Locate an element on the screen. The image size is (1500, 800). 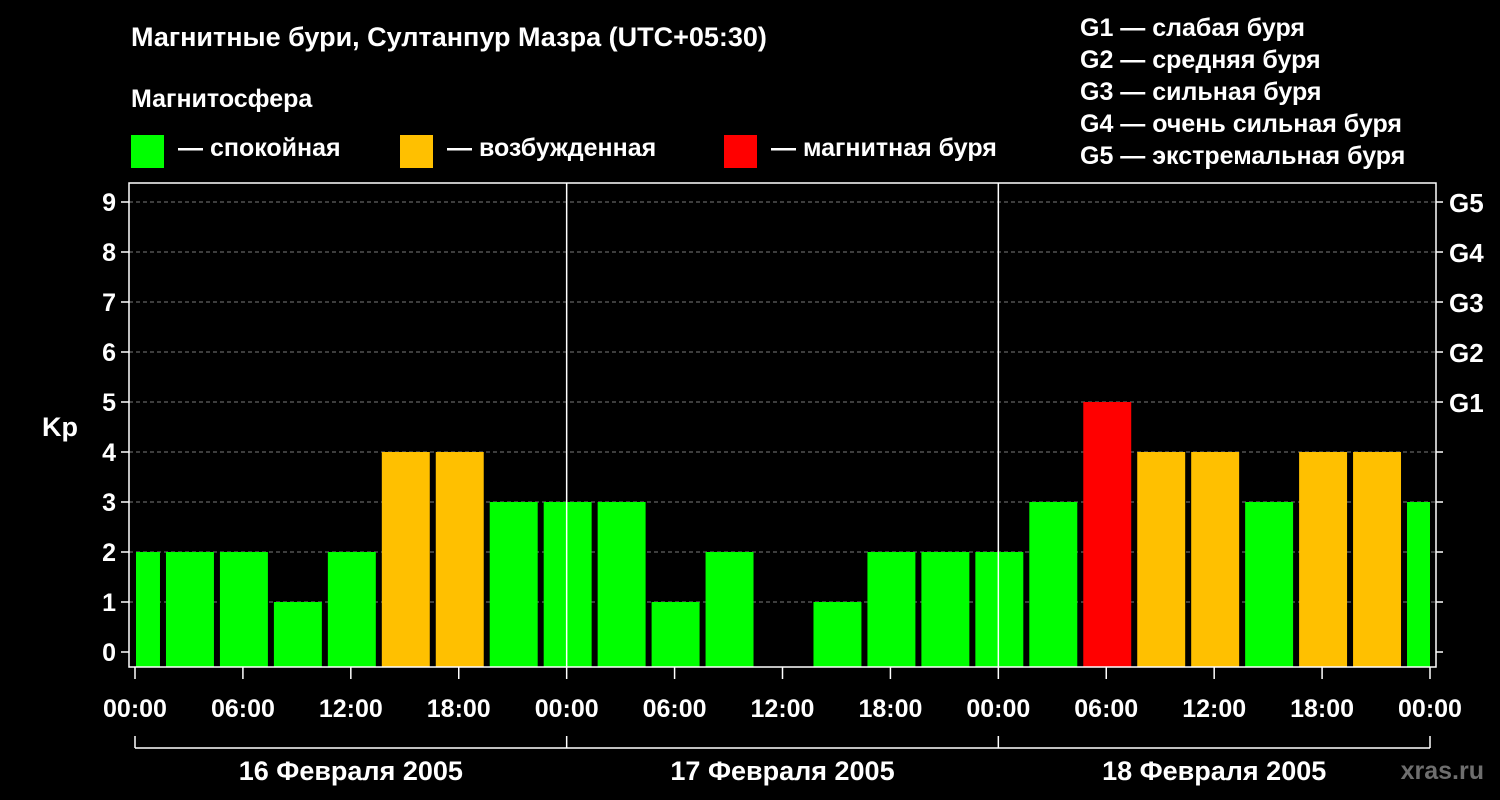
date-label: 16 Февраля 2005 is located at coordinates (351, 771).